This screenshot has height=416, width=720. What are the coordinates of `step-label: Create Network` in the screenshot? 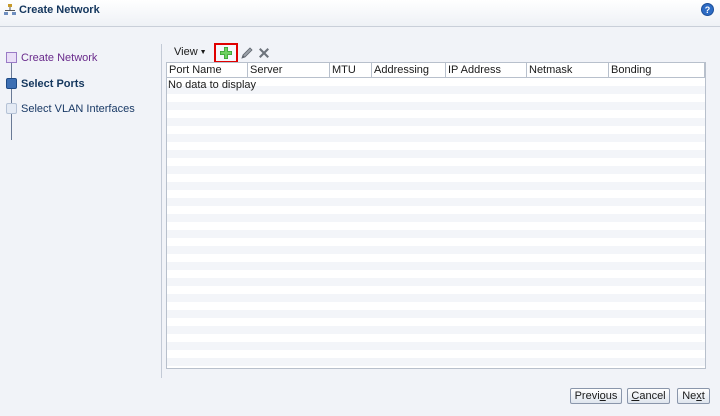 It's located at (59, 58).